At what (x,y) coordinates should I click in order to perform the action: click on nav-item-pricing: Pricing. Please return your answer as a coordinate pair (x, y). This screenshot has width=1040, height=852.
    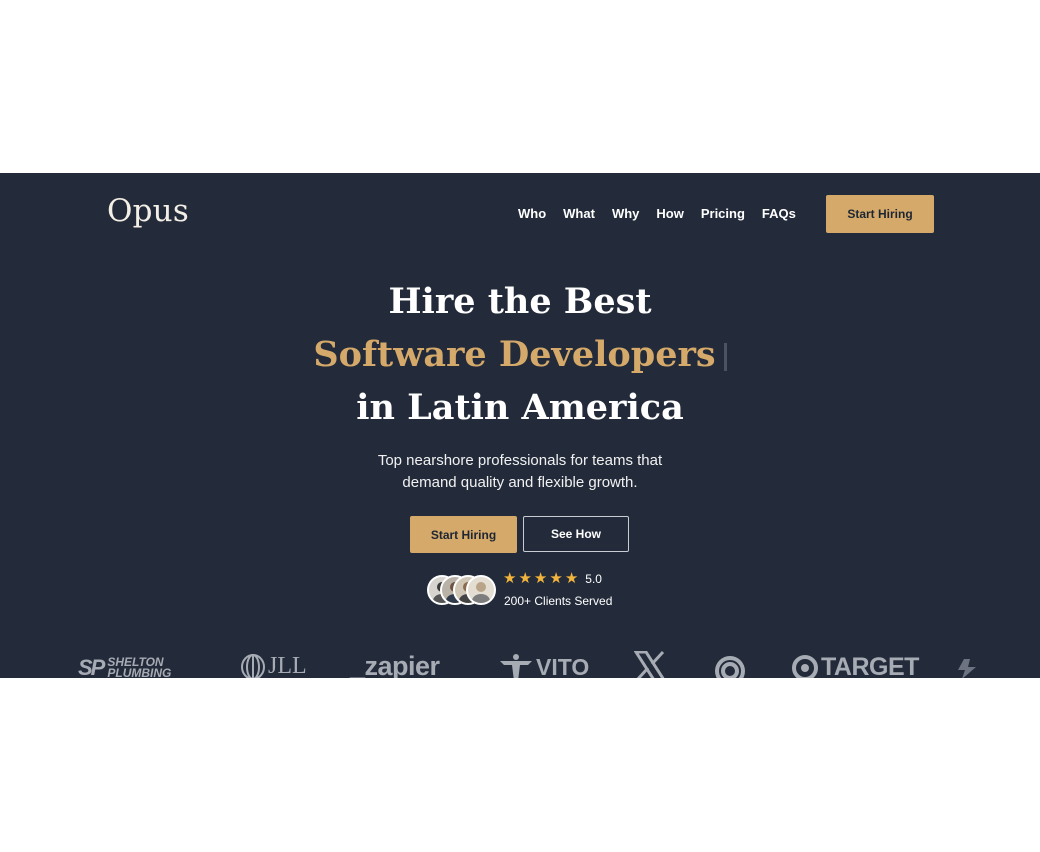
    Looking at the image, I should click on (723, 213).